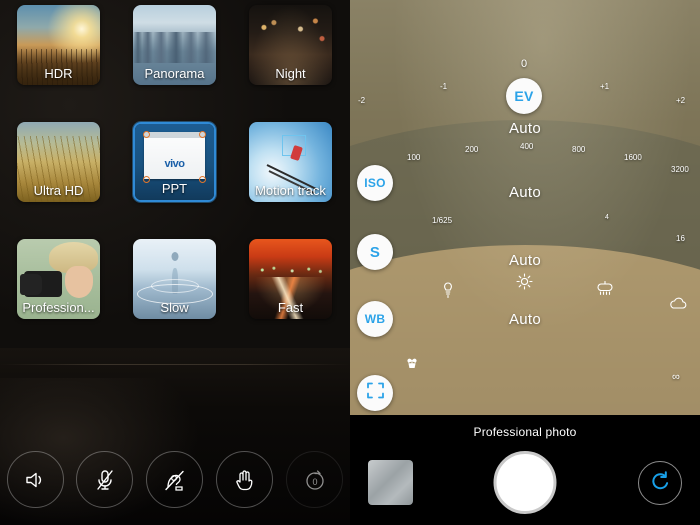 This screenshot has width=700, height=525. Describe the element at coordinates (31, 284) in the screenshot. I see `camera-lens-shape` at that location.